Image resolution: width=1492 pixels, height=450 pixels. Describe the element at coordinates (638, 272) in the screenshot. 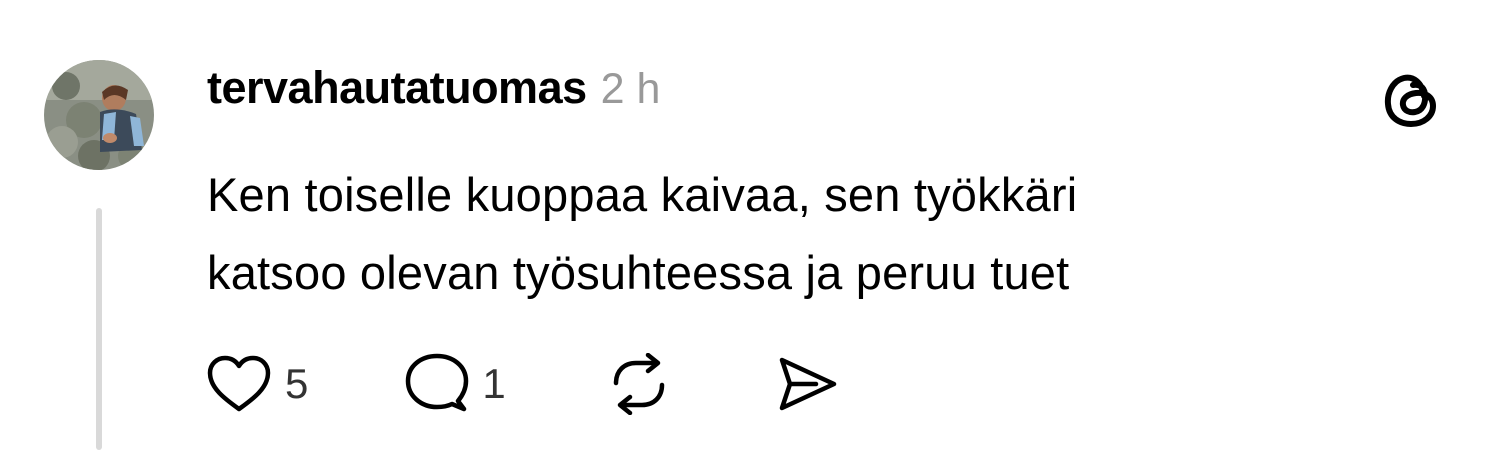

I see `post-text-line: katsoo olevan työsuhteessa ja peruu tuet` at that location.